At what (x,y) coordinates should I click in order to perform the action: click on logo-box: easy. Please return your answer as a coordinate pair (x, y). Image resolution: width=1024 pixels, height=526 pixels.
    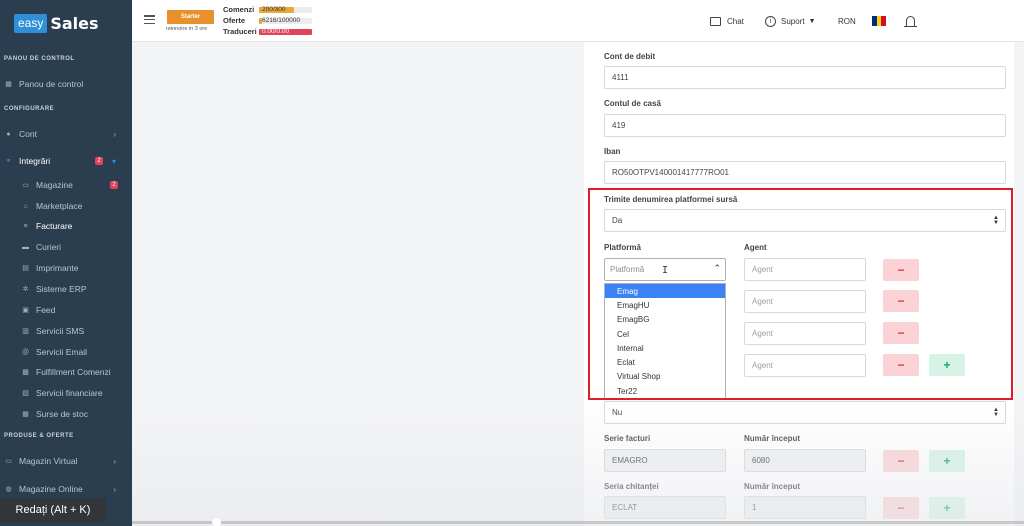
    Looking at the image, I should click on (31, 23).